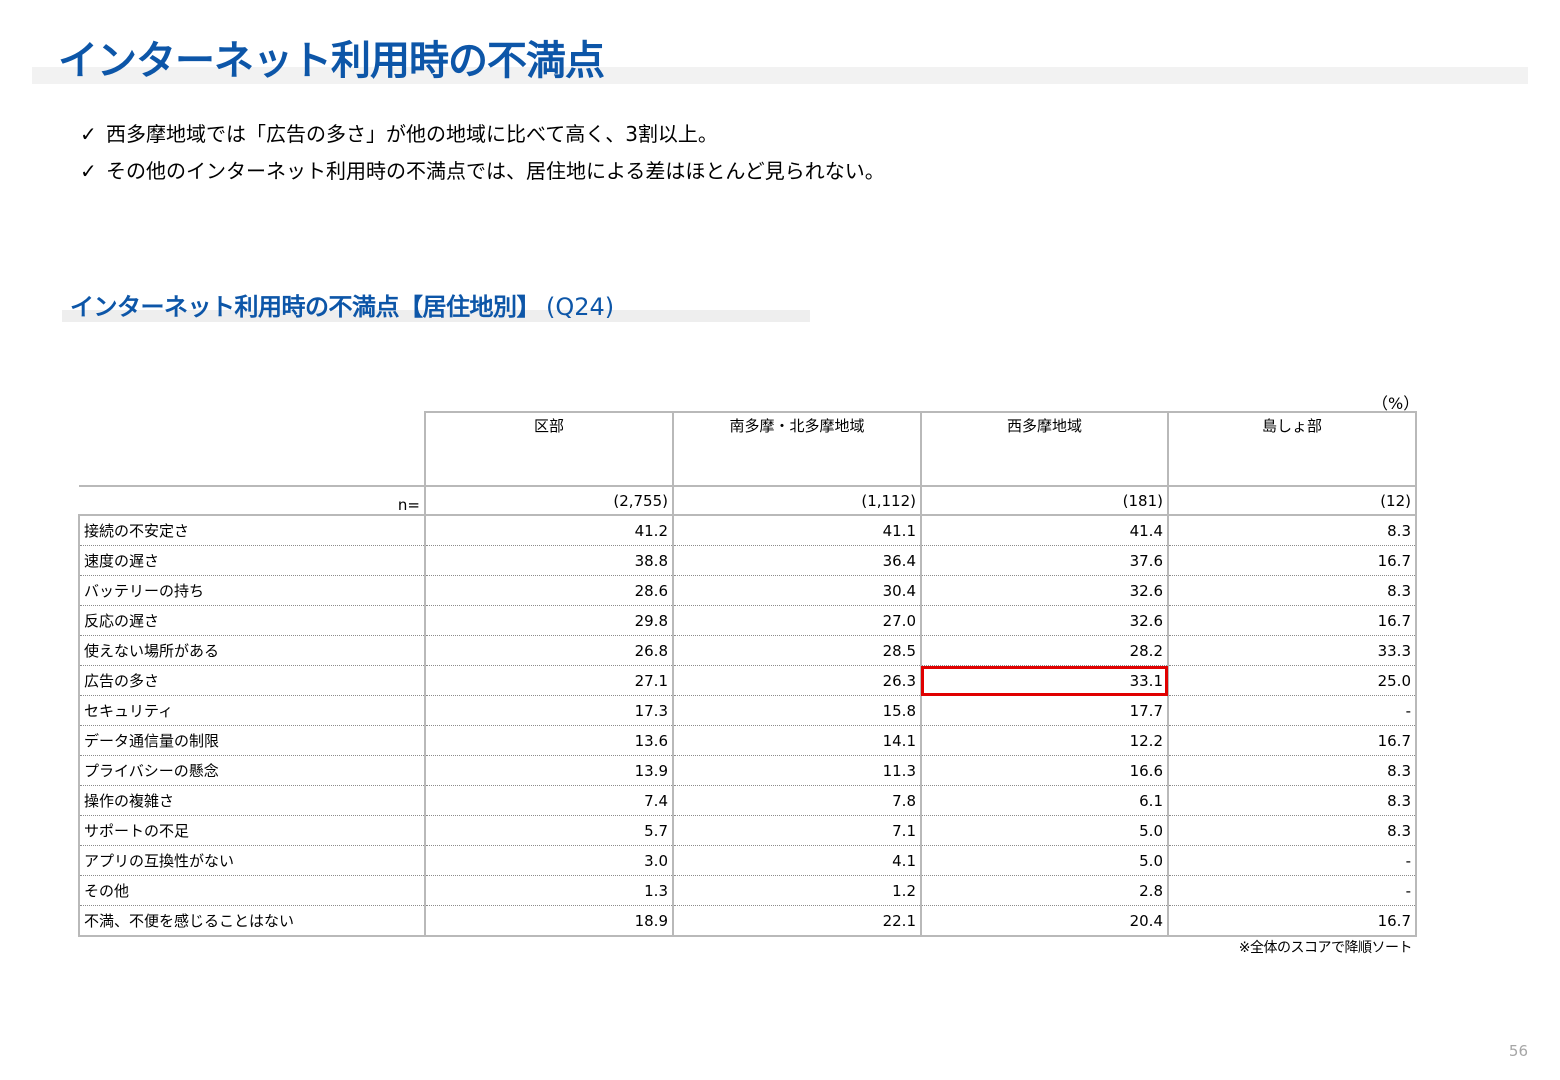  What do you see at coordinates (797, 620) in the screenshot?
I see `value-cell: 27.0` at bounding box center [797, 620].